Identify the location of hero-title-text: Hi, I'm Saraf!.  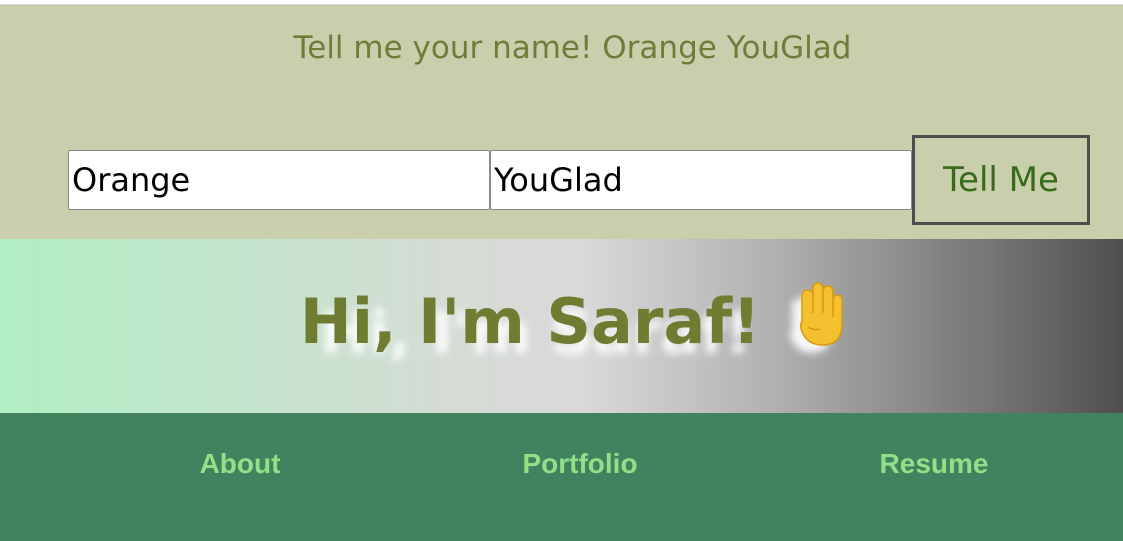
(530, 321).